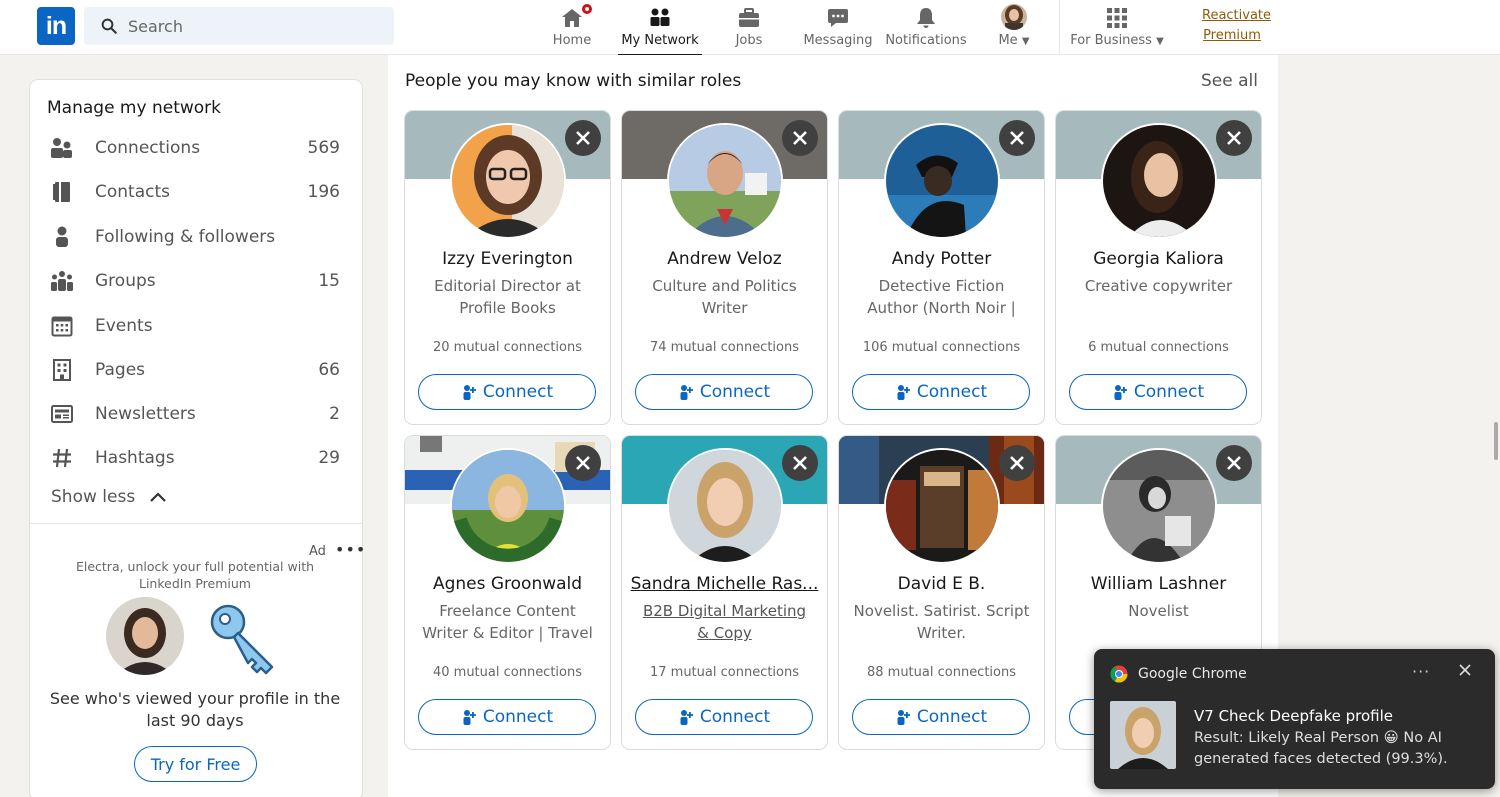 This screenshot has height=797, width=1500. What do you see at coordinates (749, 17) in the screenshot?
I see `briefcase-icon` at bounding box center [749, 17].